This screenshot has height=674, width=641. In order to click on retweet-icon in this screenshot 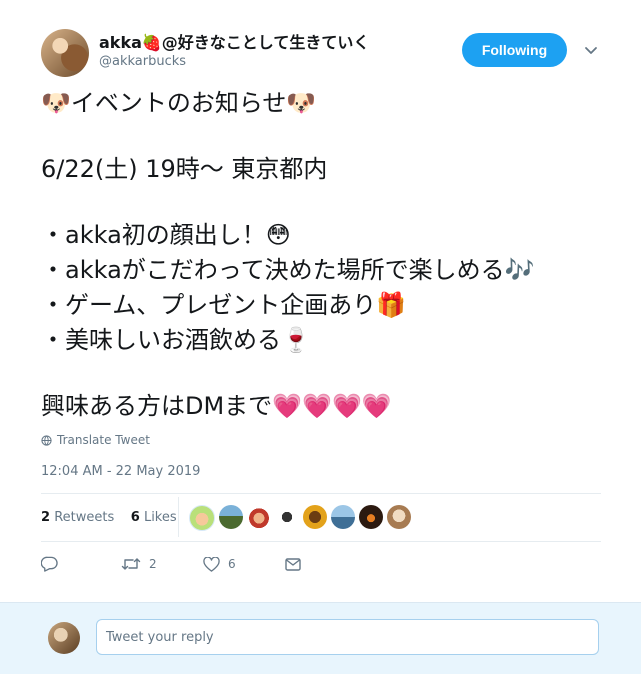, I will do `click(131, 564)`.